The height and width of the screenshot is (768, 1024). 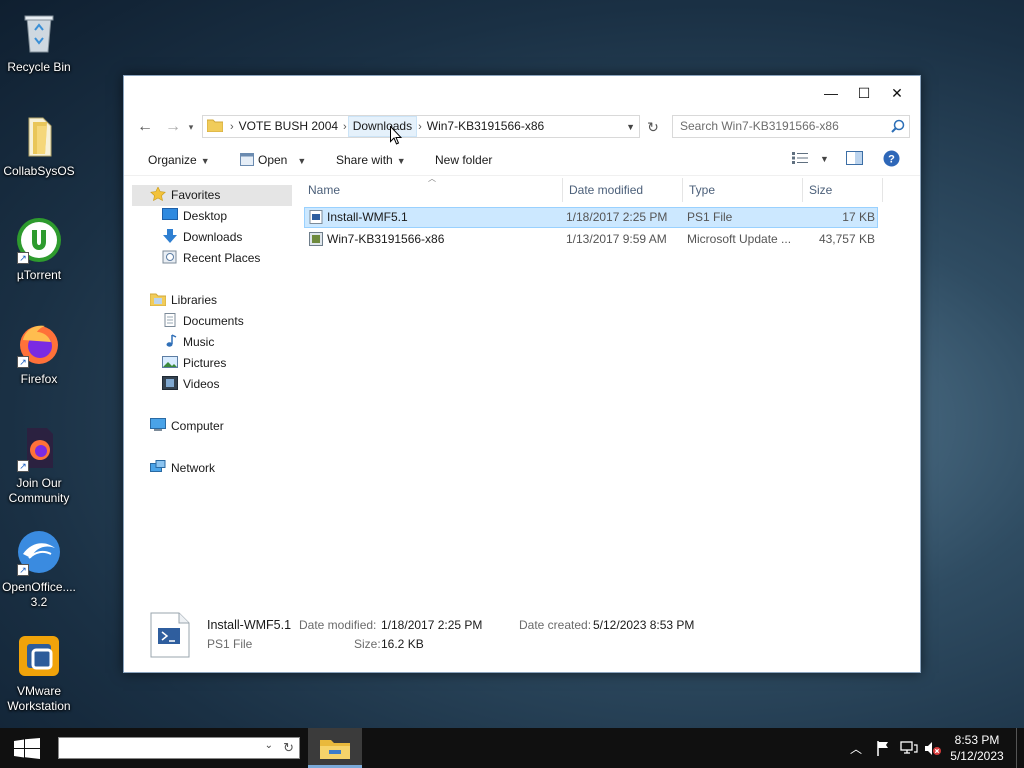 What do you see at coordinates (273, 161) in the screenshot?
I see `open-button: Open ▼` at bounding box center [273, 161].